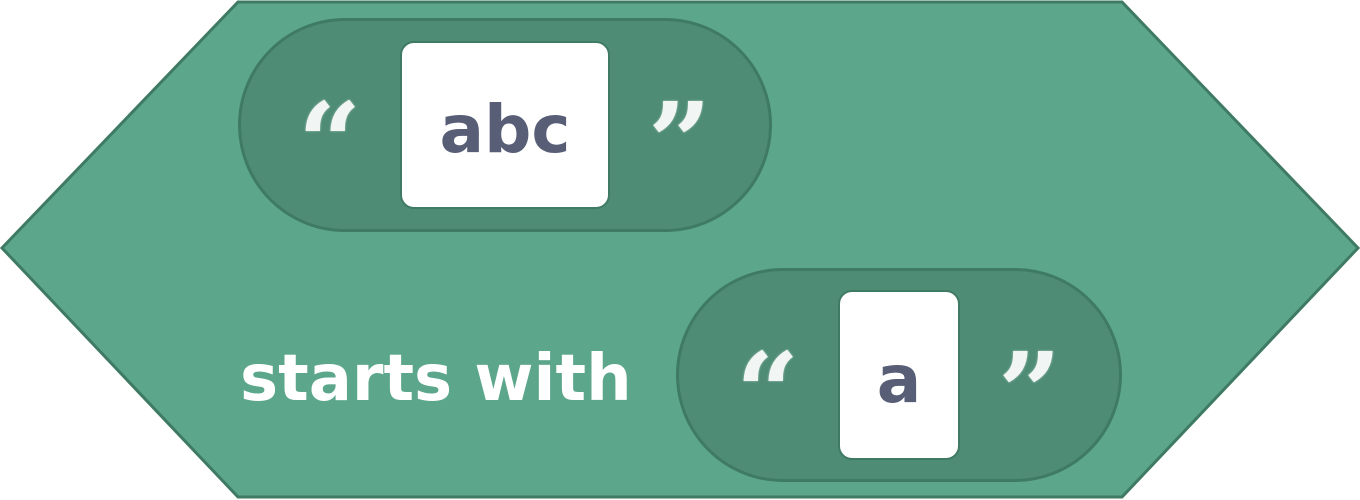  I want to click on first-text-field: abc, so click(505, 125).